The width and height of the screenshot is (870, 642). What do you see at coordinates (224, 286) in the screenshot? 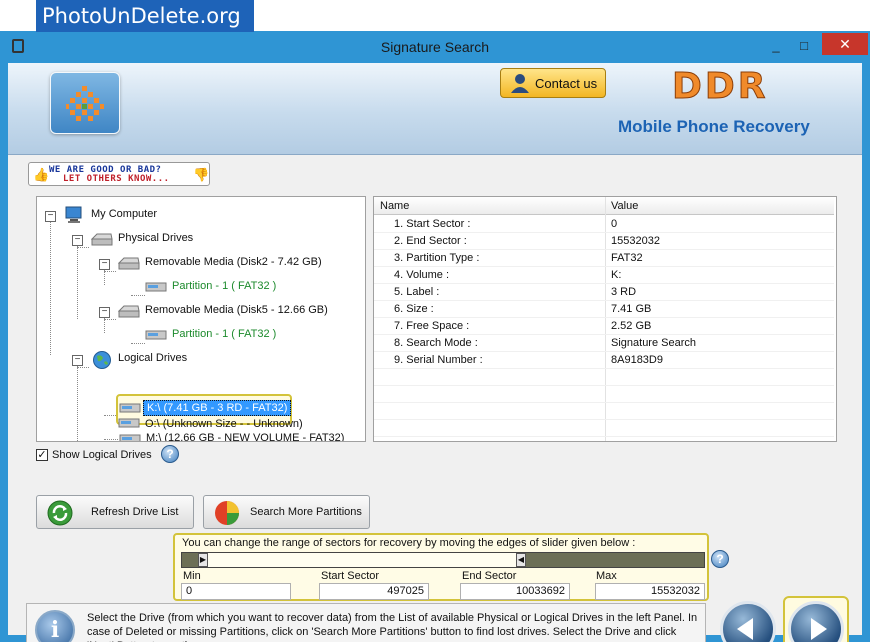
I see `tree-disk2-partition: Partition - 1 ( FAT32 )` at bounding box center [224, 286].